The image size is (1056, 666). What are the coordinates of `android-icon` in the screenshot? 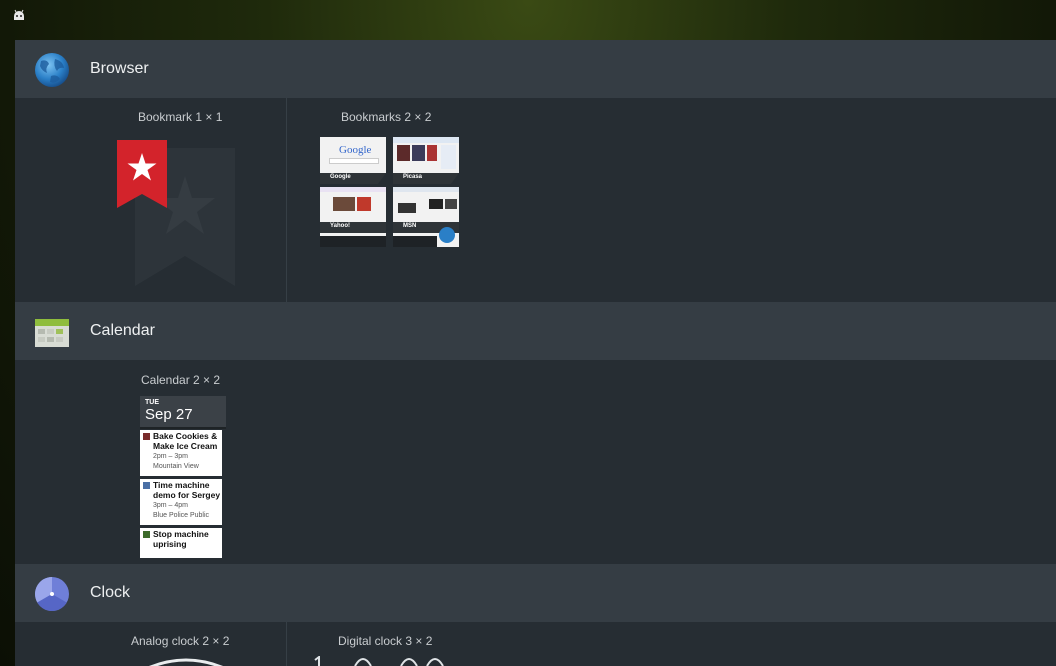 It's located at (19, 14).